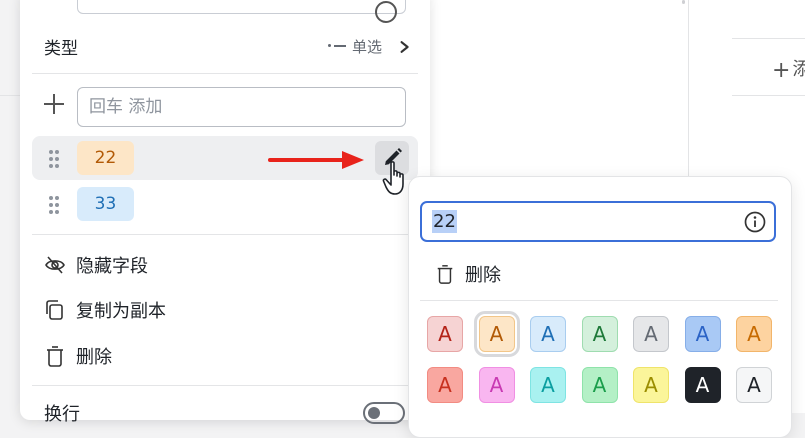 The image size is (805, 438). I want to click on chevron-right-icon, so click(404, 47).